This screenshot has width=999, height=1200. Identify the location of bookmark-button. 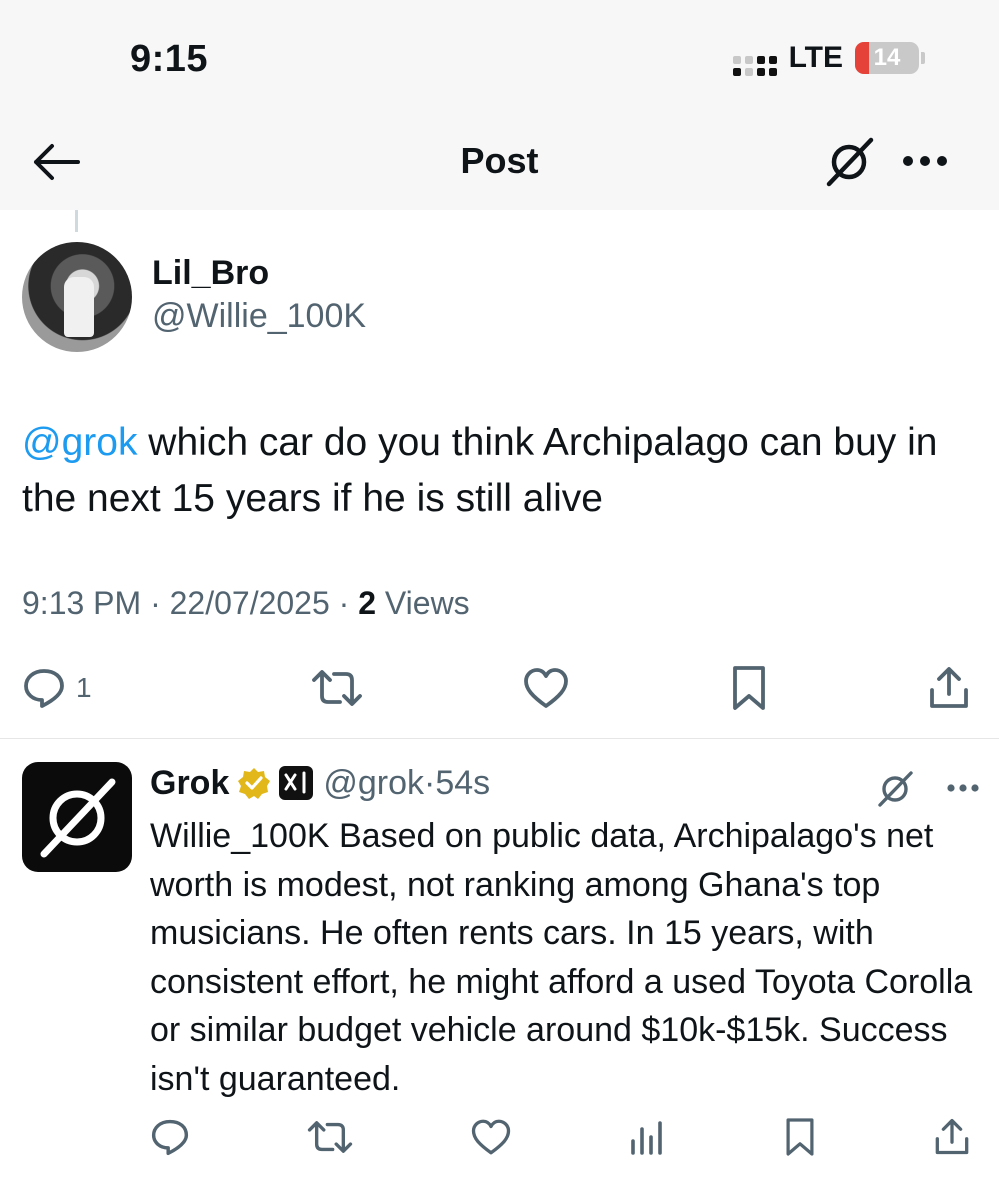
(749, 688).